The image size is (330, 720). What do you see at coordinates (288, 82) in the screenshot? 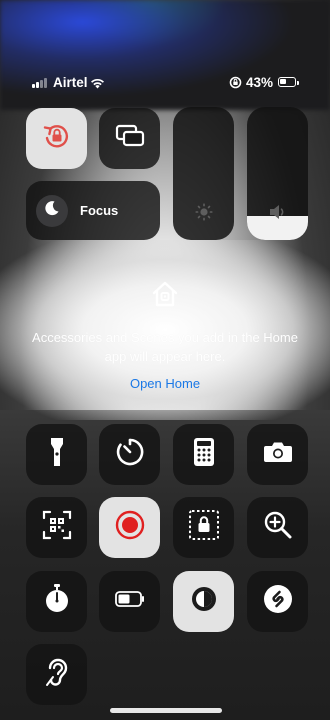
I see `battery-icon` at bounding box center [288, 82].